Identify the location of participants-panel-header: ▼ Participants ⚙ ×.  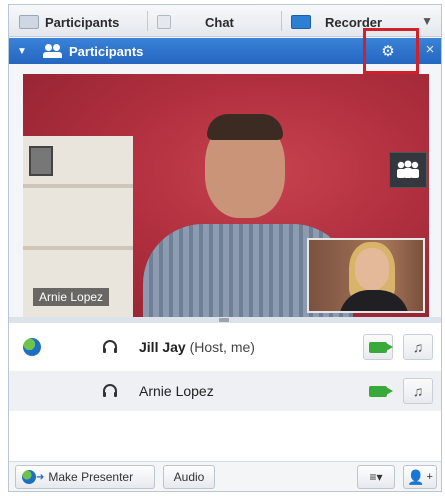
(225, 51).